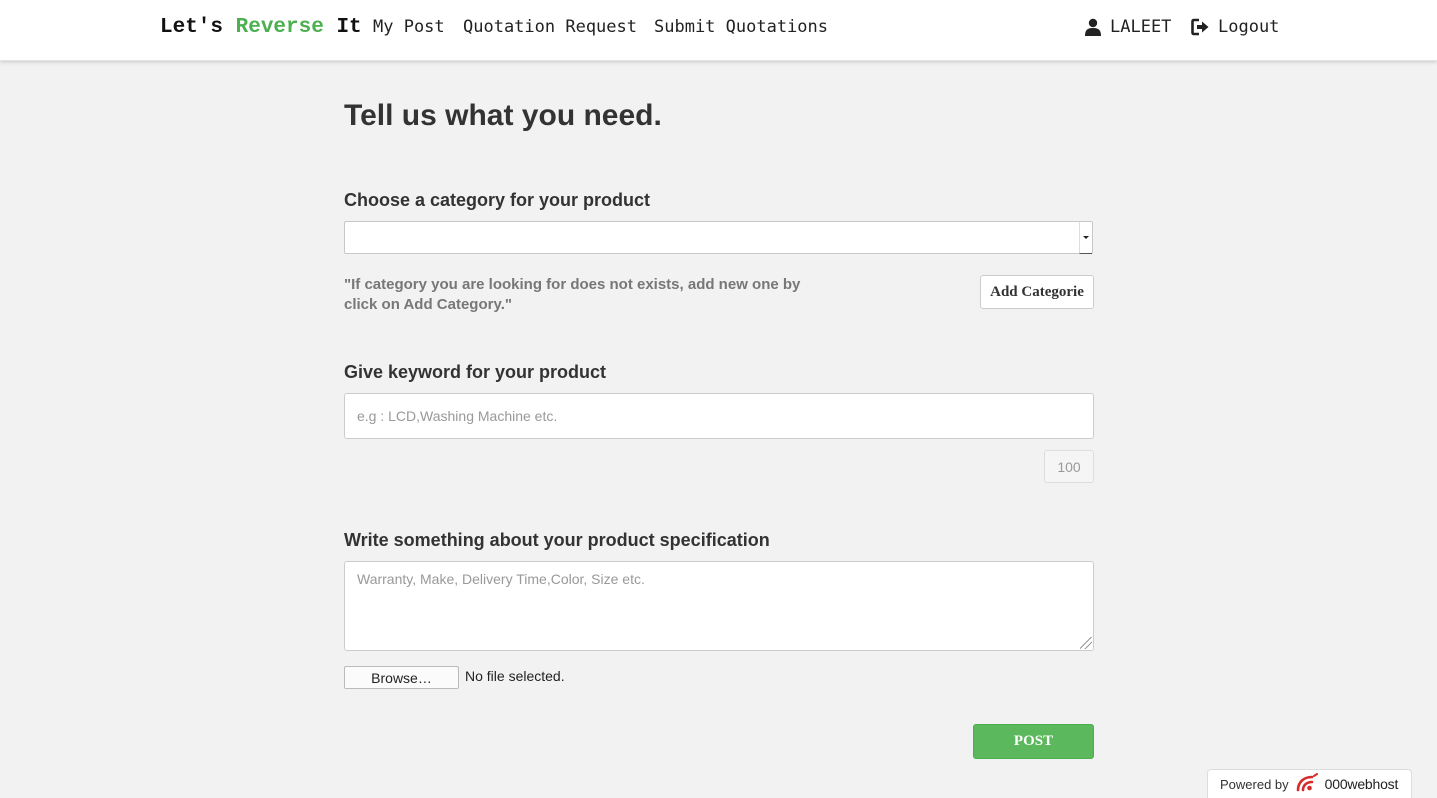 The width and height of the screenshot is (1437, 798). Describe the element at coordinates (1069, 466) in the screenshot. I see `char-counter: 100` at that location.